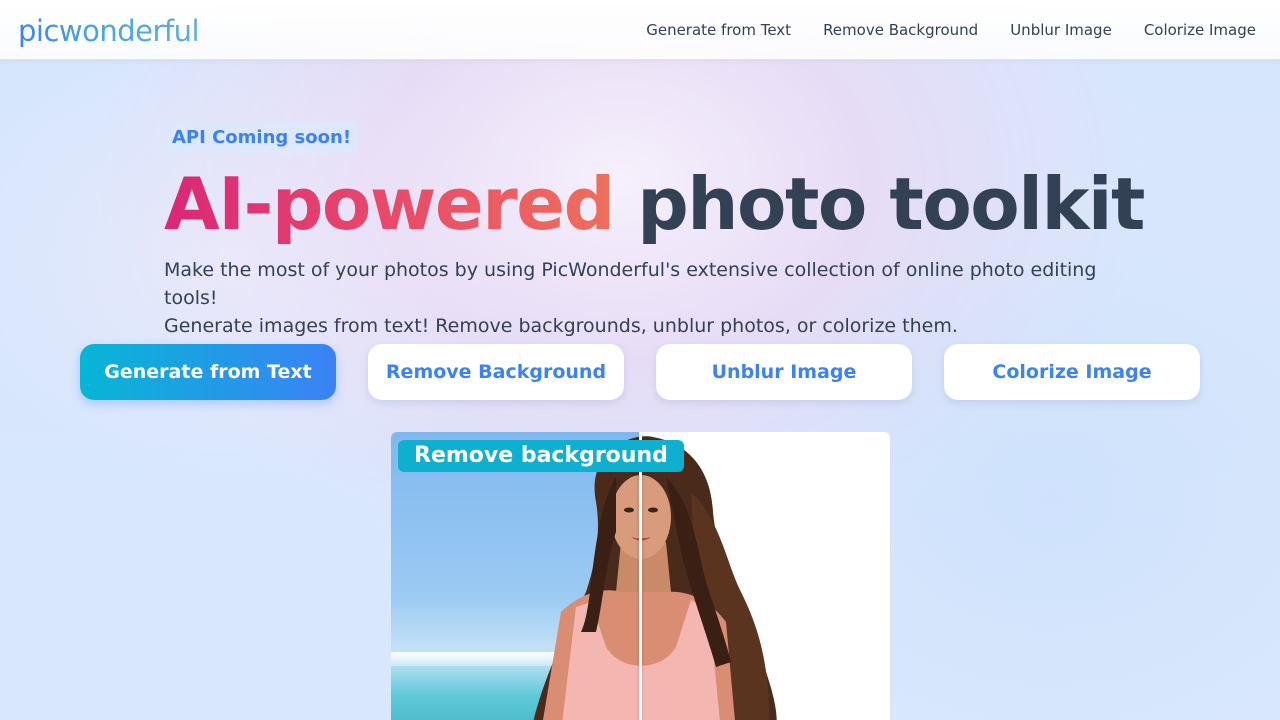  What do you see at coordinates (784, 372) in the screenshot?
I see `unblur-image-button: Unblur Image` at bounding box center [784, 372].